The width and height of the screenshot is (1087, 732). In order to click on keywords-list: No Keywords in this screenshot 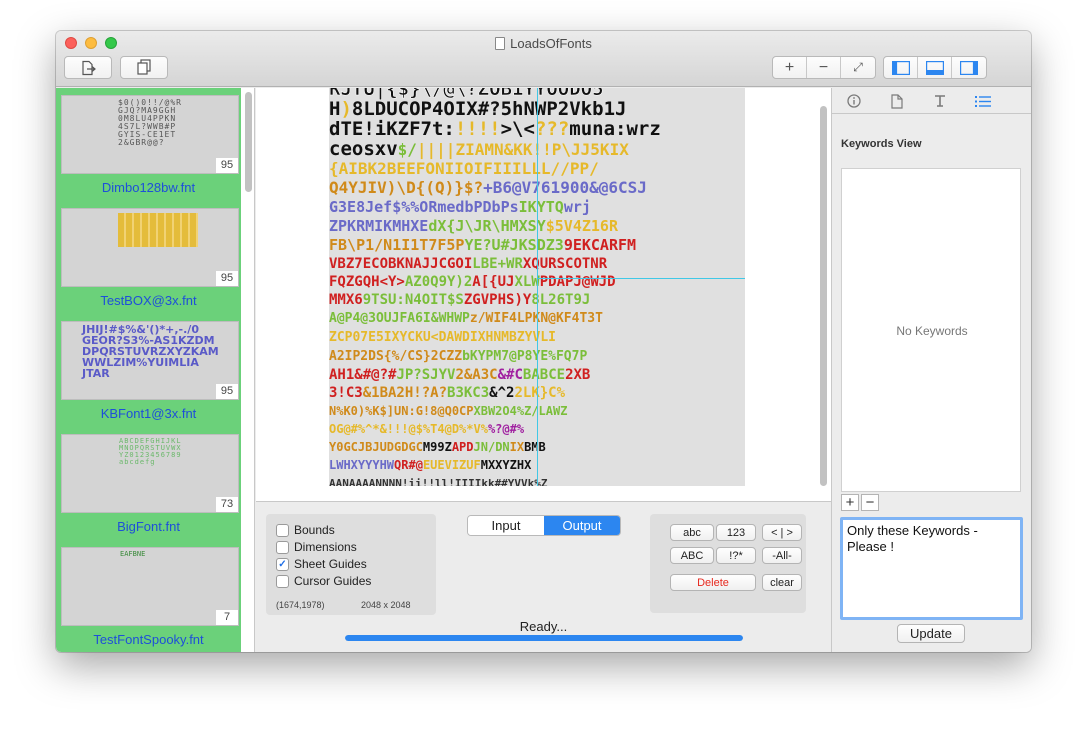, I will do `click(931, 330)`.